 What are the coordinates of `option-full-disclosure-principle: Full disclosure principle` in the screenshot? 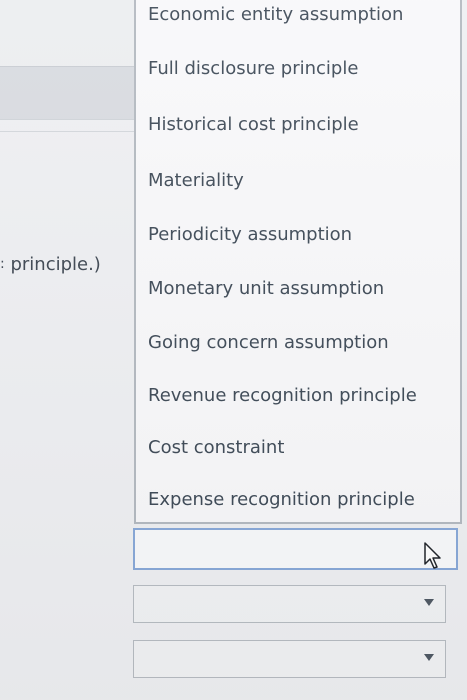 It's located at (298, 69).